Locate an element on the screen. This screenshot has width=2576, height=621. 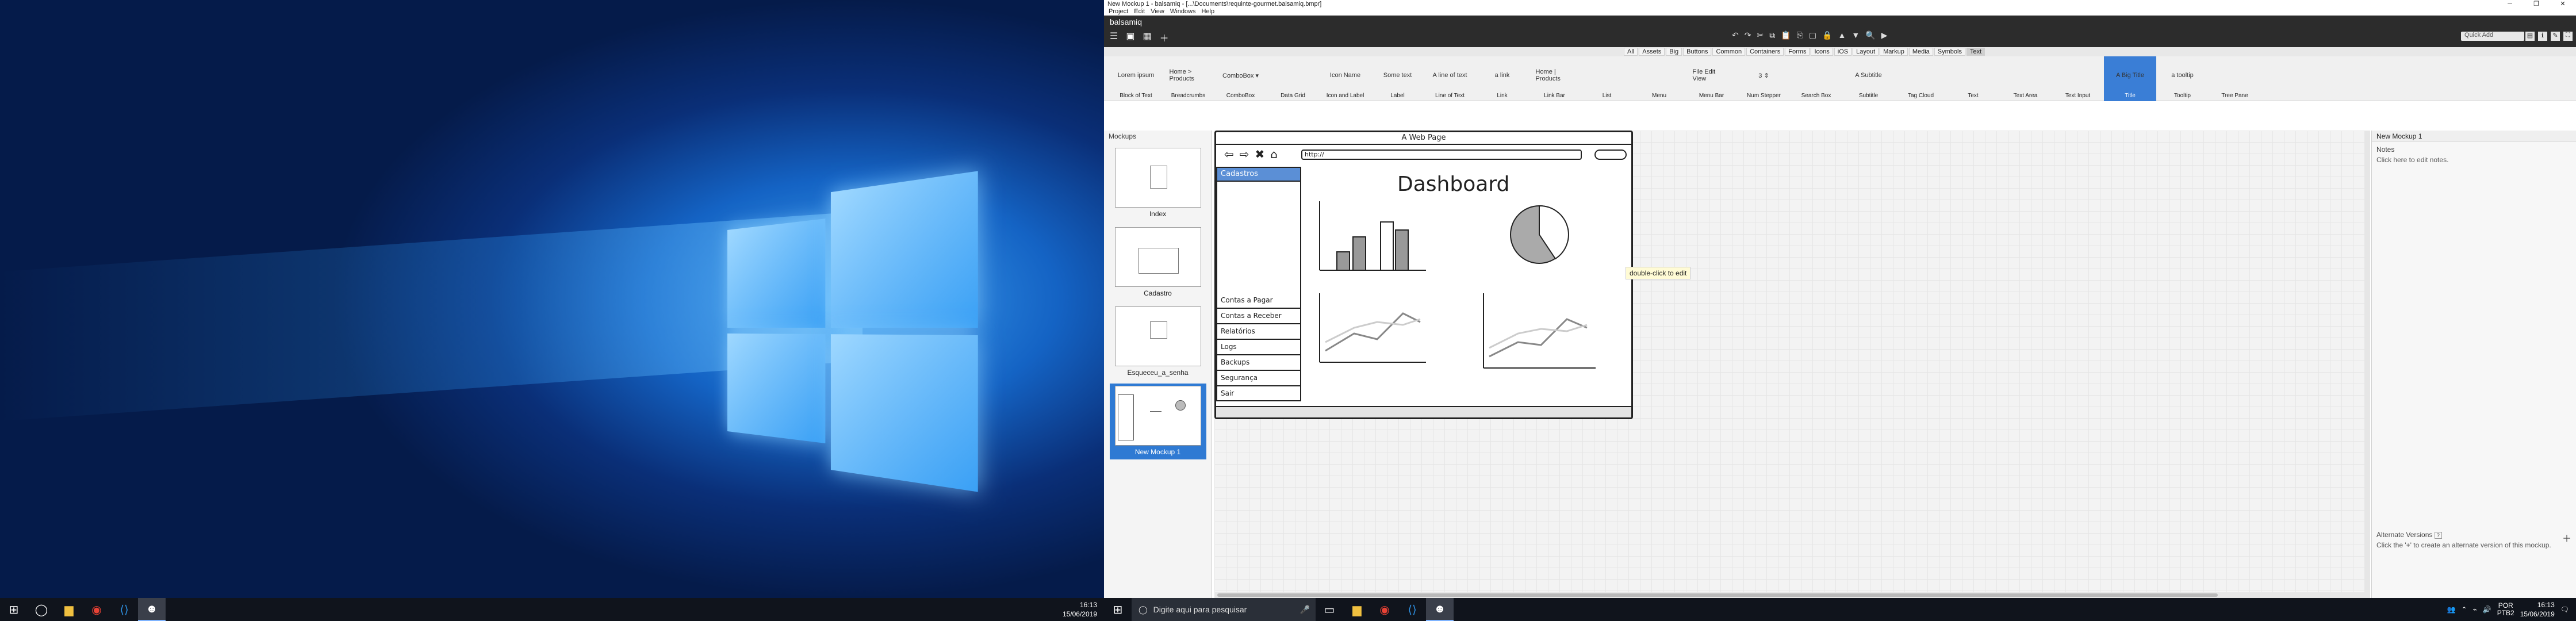
mockup-thumb-cadastro: Cadastro is located at coordinates (1158, 263).